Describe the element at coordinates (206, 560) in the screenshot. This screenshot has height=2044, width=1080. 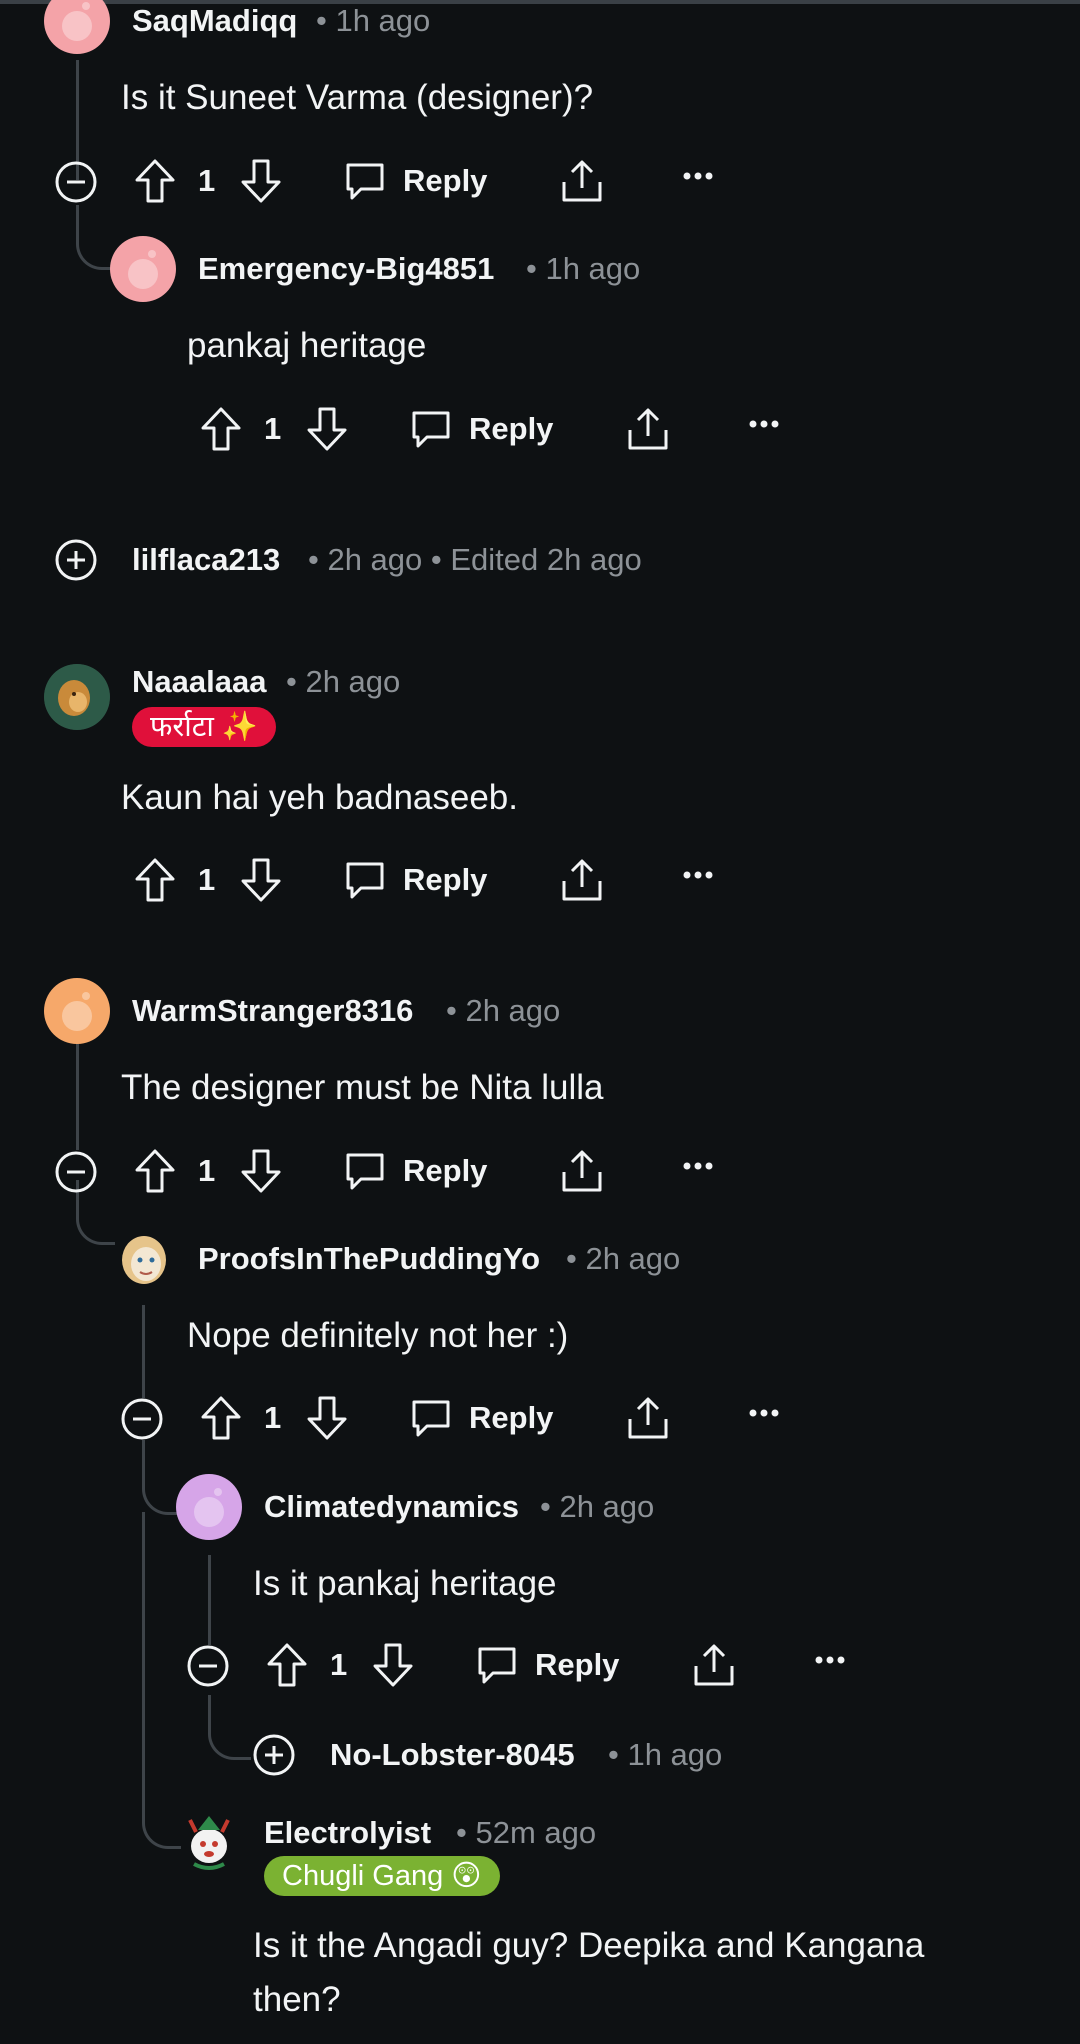
I see `comment-username: lilflaca213` at that location.